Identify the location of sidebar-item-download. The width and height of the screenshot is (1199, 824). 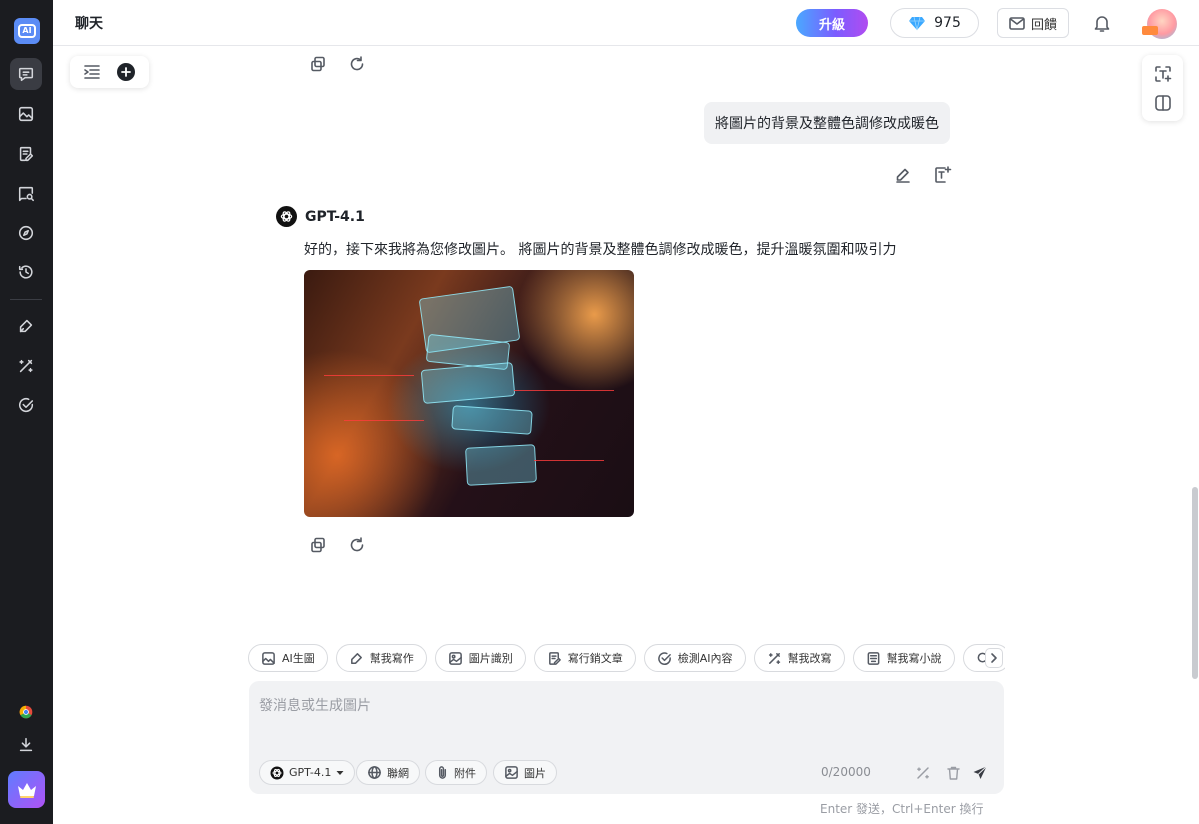
(26, 745).